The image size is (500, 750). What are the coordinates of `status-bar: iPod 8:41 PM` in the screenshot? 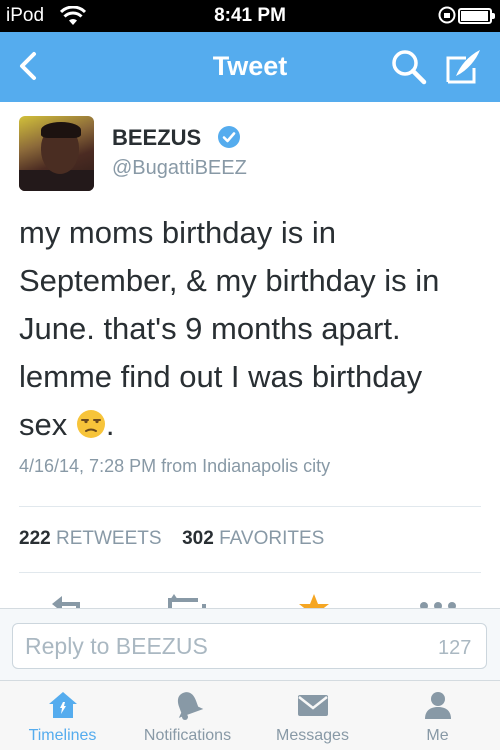 It's located at (250, 16).